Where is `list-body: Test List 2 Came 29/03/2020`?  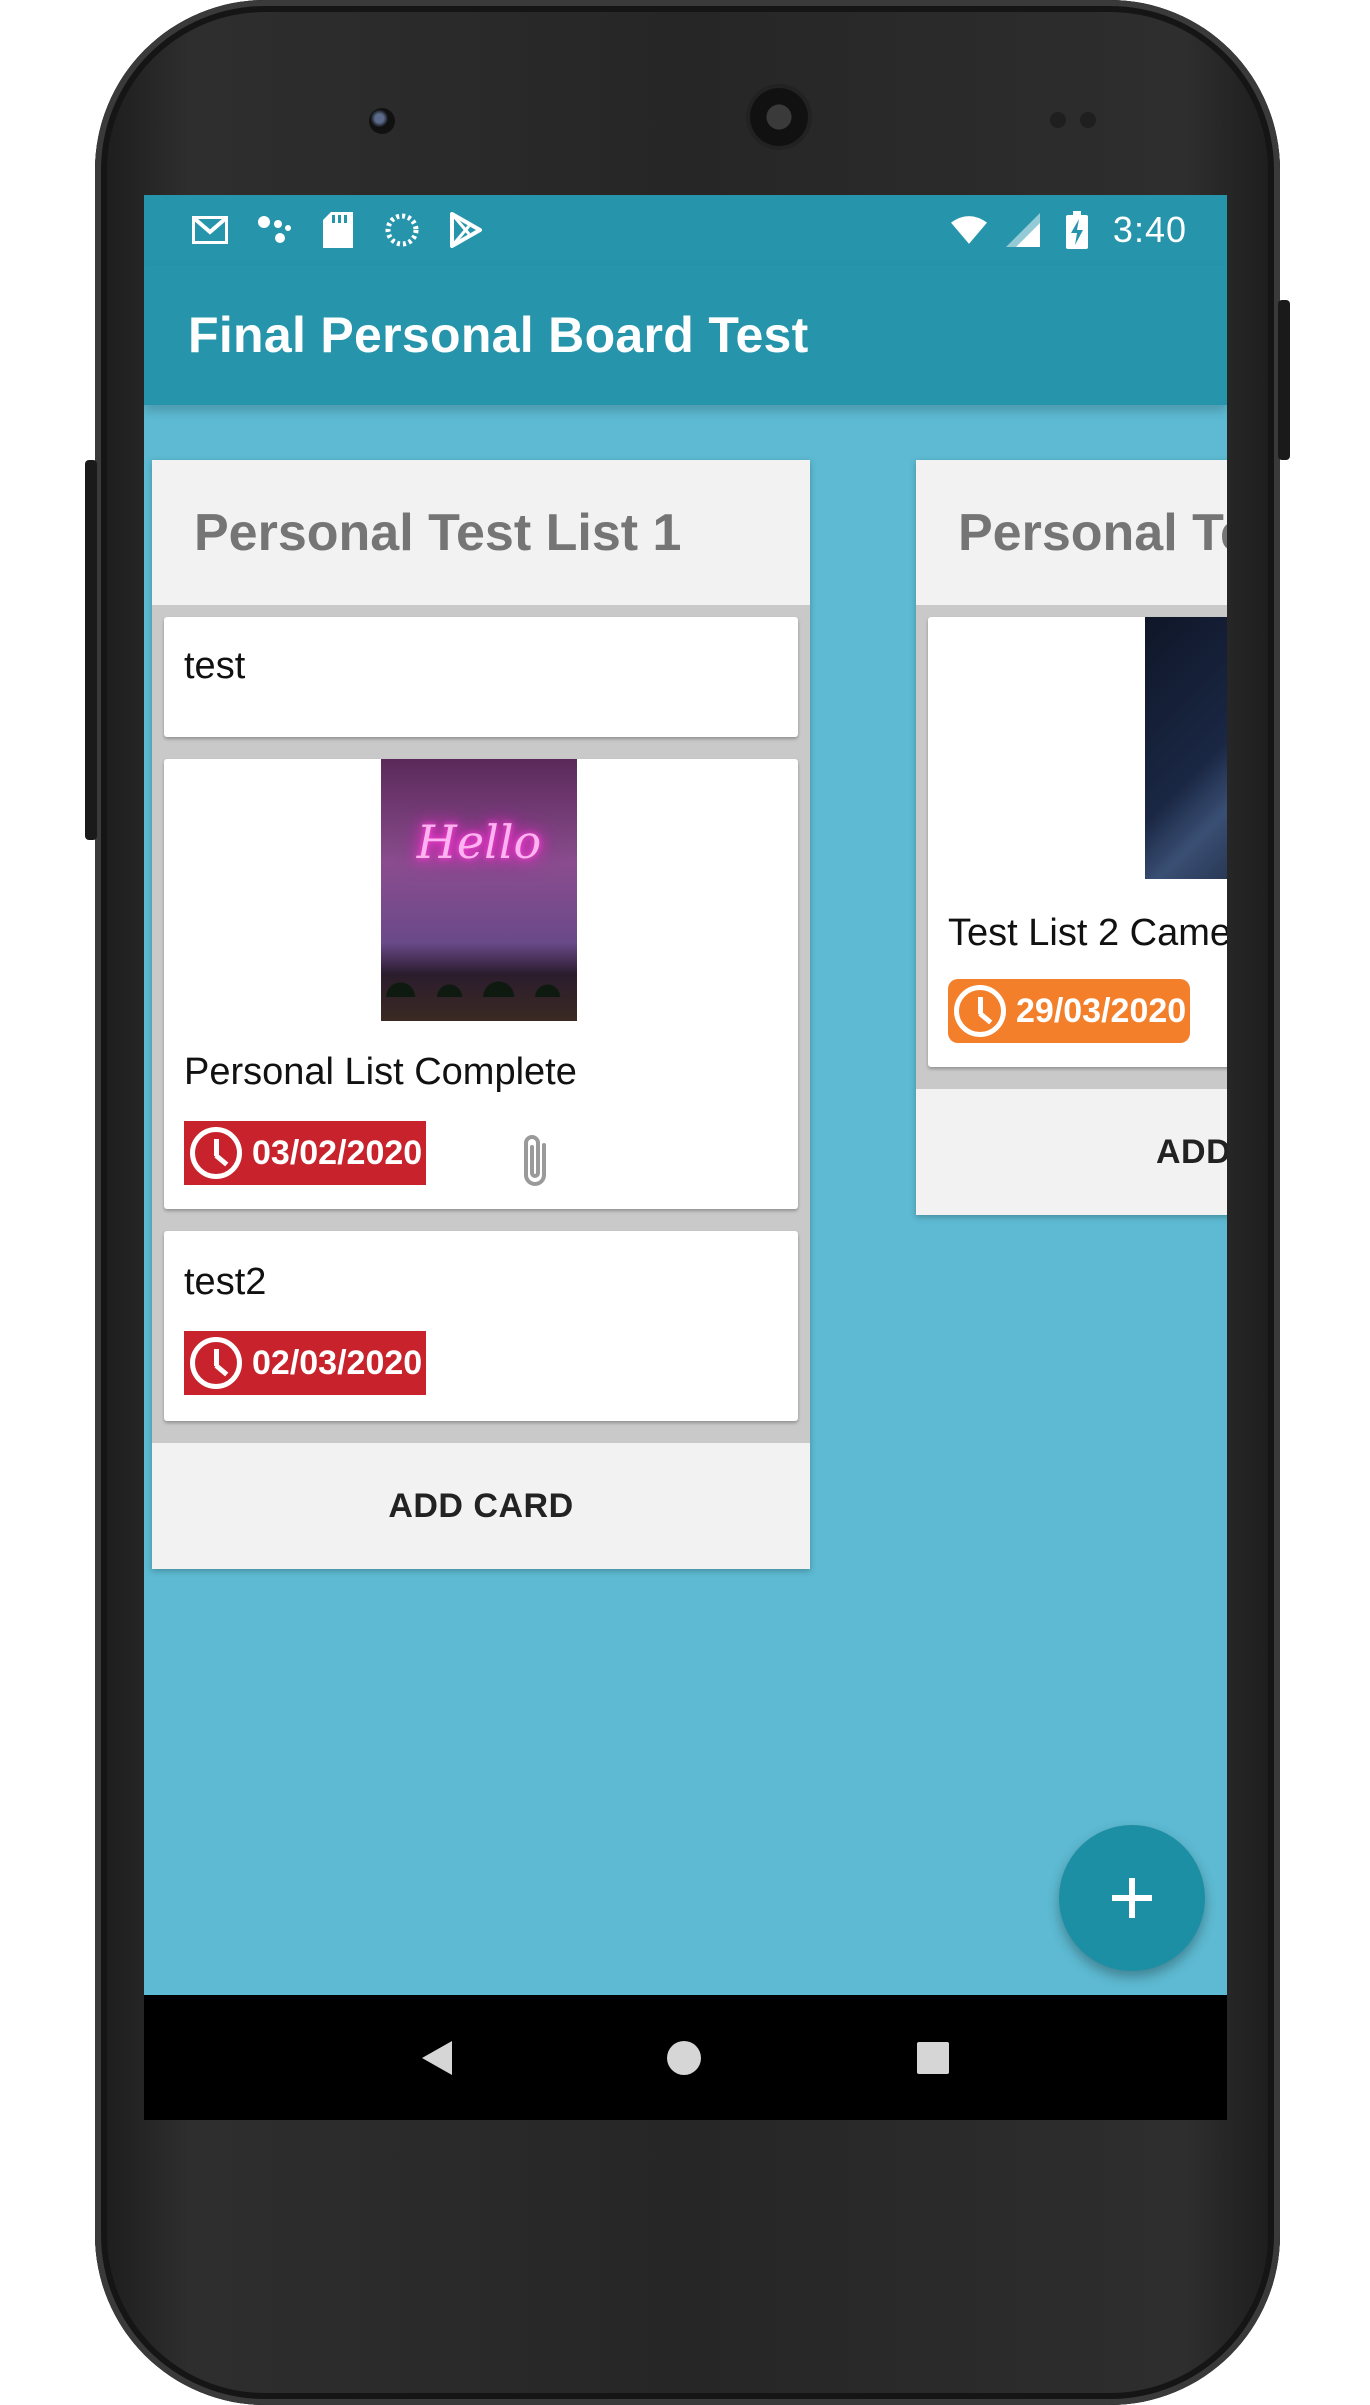 list-body: Test List 2 Came 29/03/2020 is located at coordinates (1071, 836).